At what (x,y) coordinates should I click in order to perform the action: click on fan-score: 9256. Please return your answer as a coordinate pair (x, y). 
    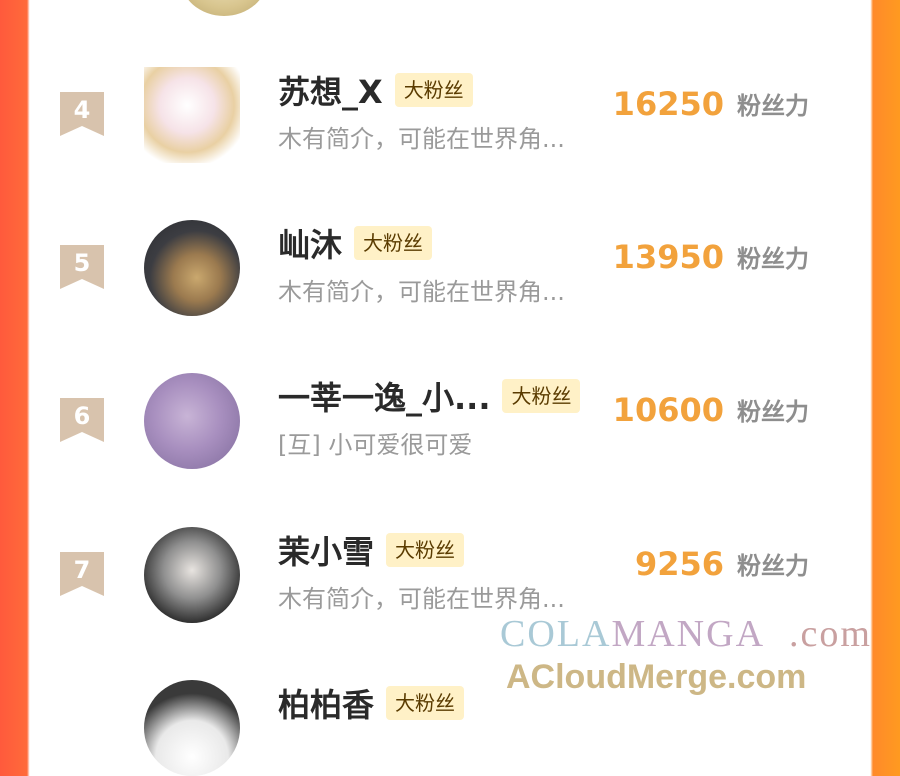
    Looking at the image, I should click on (679, 564).